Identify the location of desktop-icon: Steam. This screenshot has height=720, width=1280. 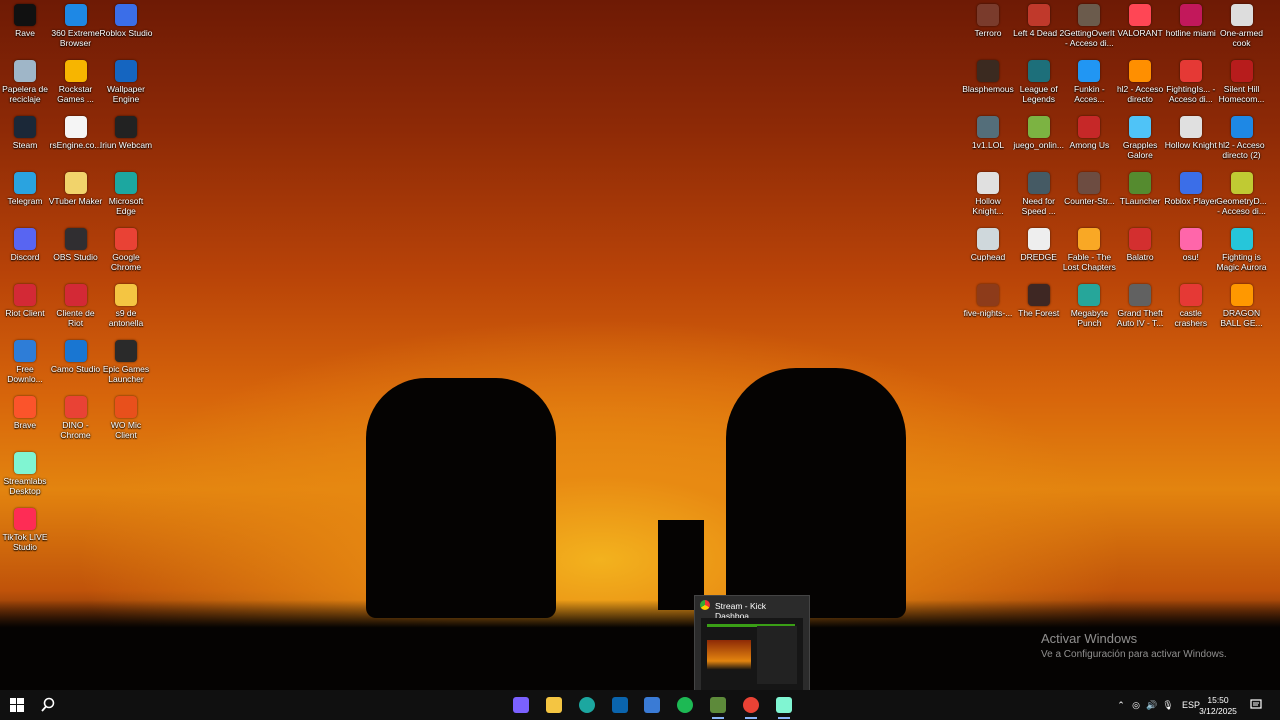
(25, 143).